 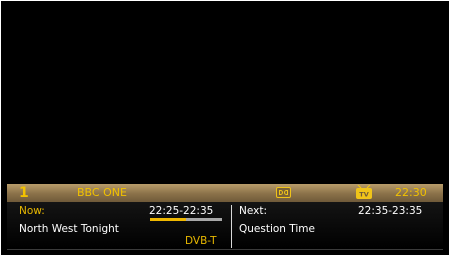 I want to click on programme-progress-bar, so click(x=186, y=219).